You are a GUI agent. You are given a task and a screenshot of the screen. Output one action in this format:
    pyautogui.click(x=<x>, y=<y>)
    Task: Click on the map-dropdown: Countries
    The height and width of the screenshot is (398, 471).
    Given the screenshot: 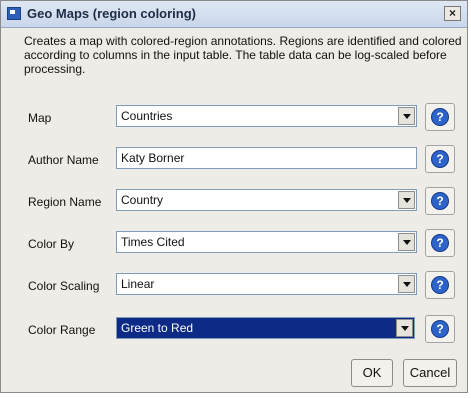 What is the action you would take?
    pyautogui.click(x=266, y=116)
    